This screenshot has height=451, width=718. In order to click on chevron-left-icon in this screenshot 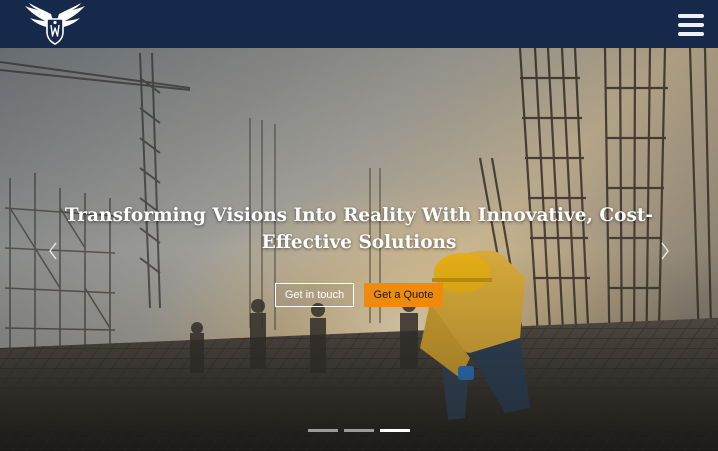, I will do `click(53, 251)`.